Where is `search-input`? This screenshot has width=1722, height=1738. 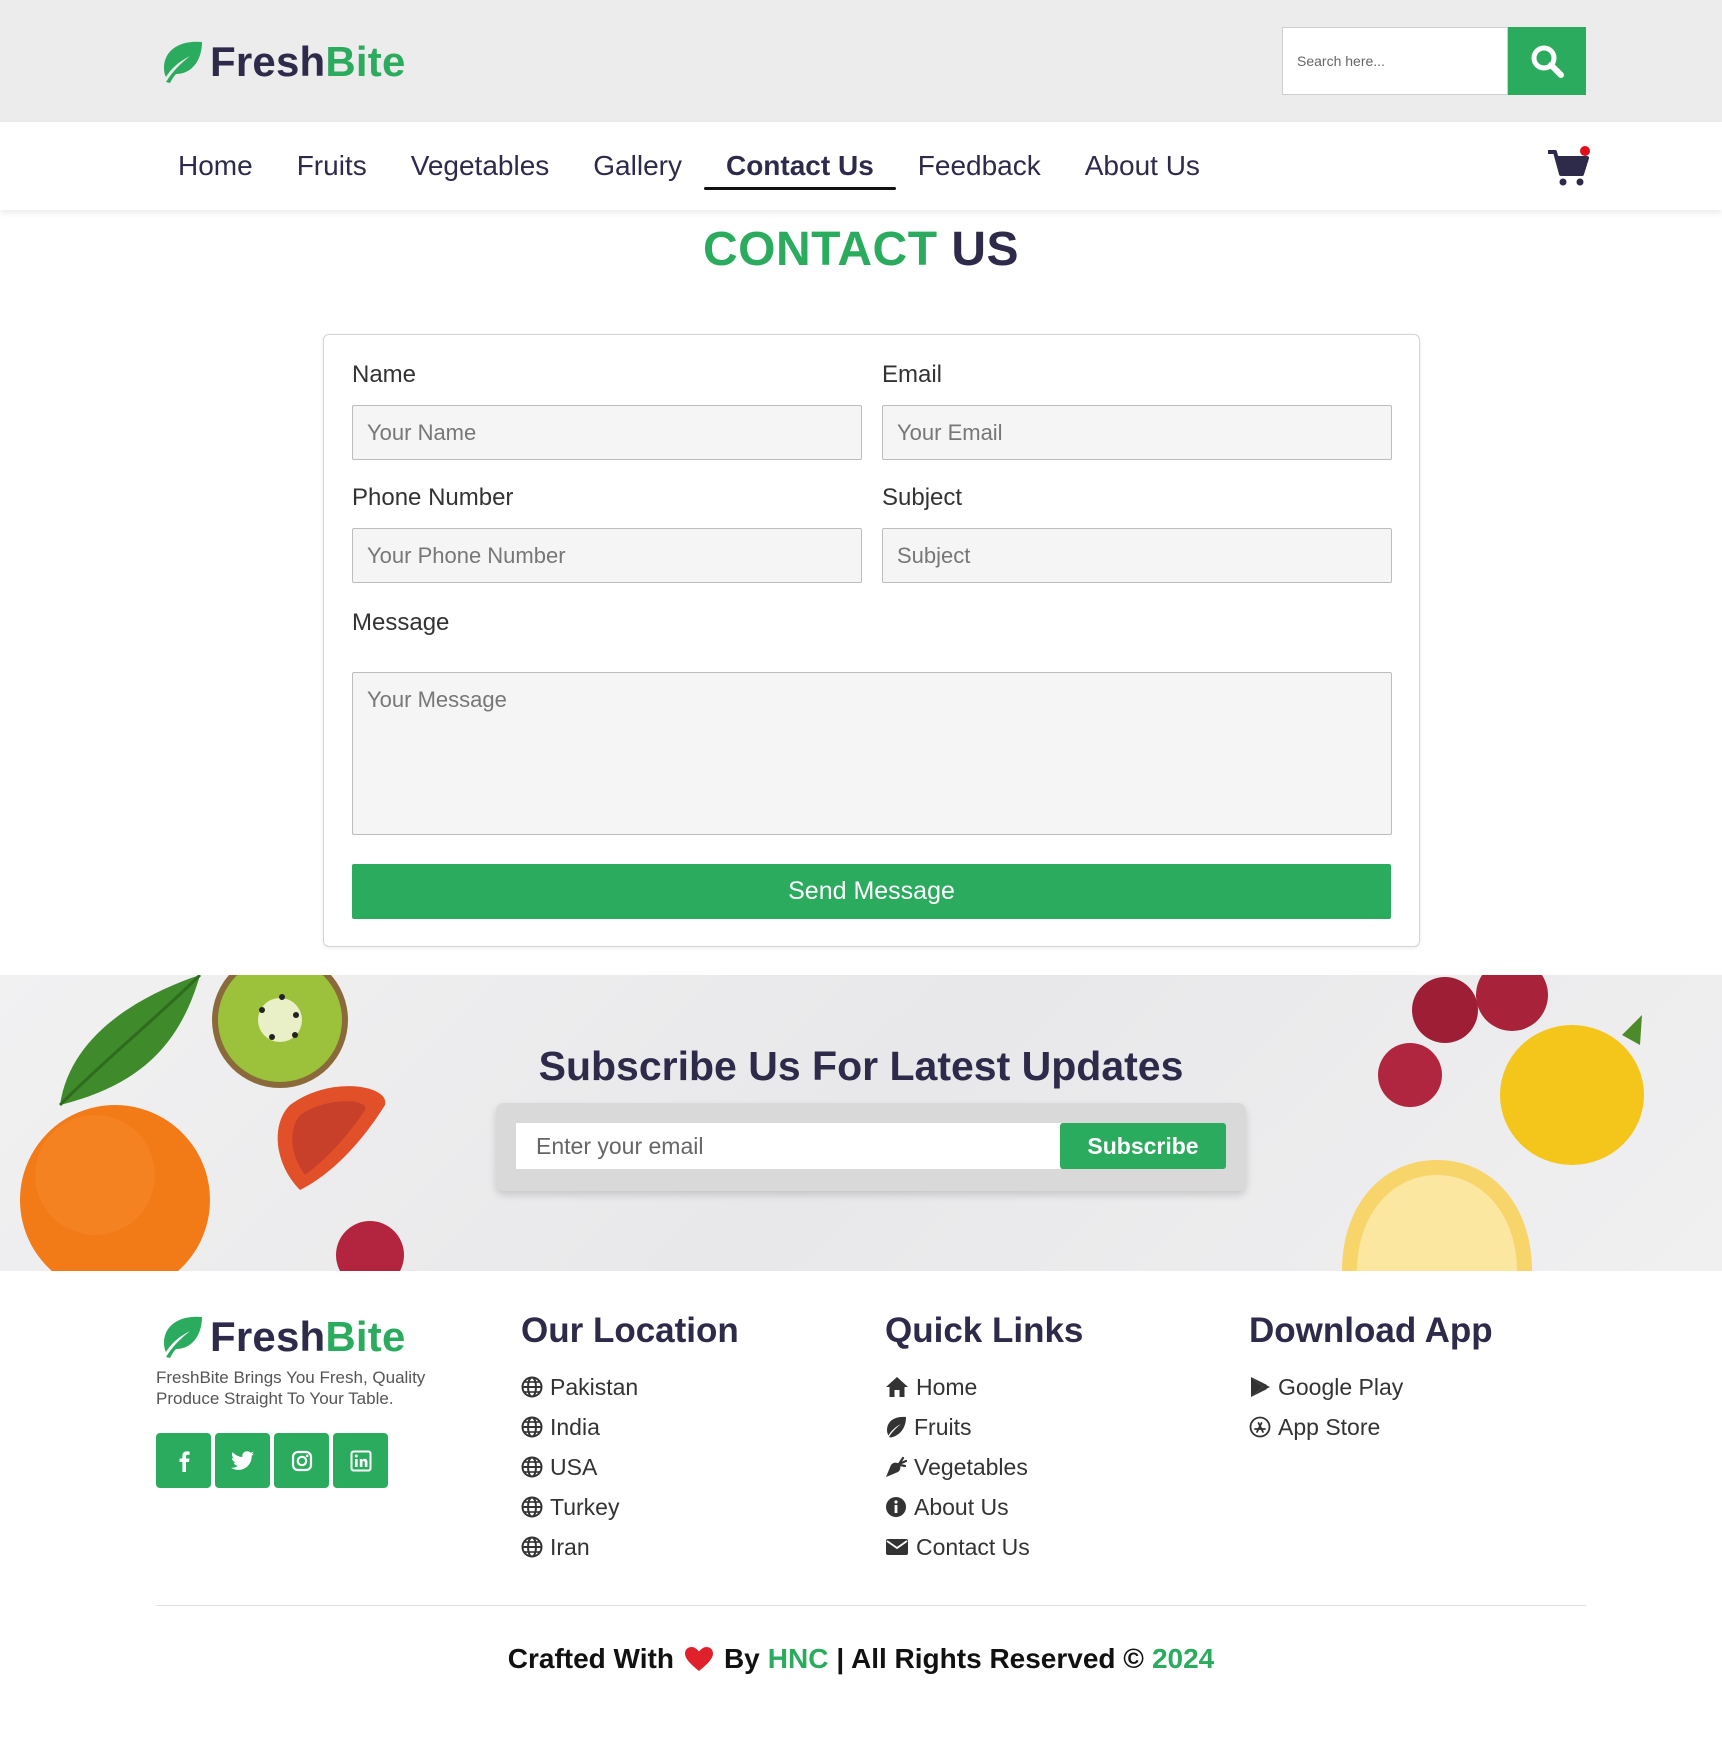 search-input is located at coordinates (1395, 61).